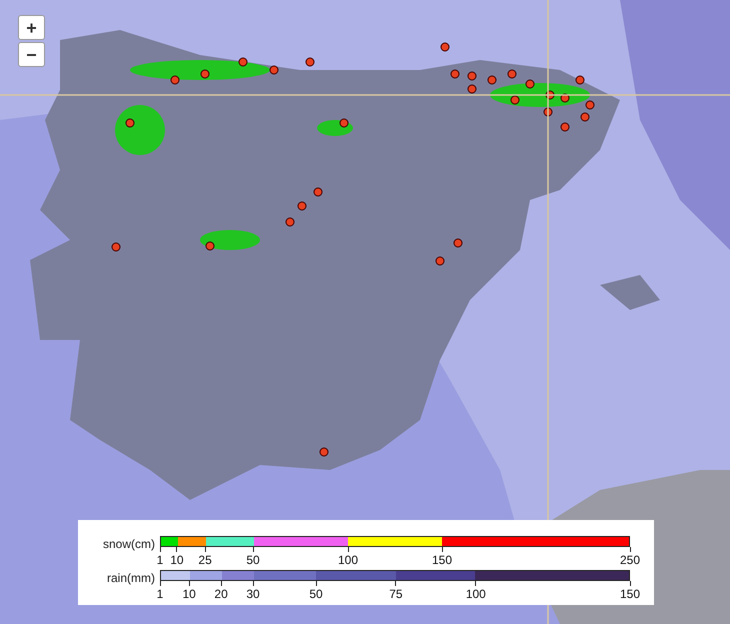  What do you see at coordinates (253, 594) in the screenshot?
I see `tick-label: 30` at bounding box center [253, 594].